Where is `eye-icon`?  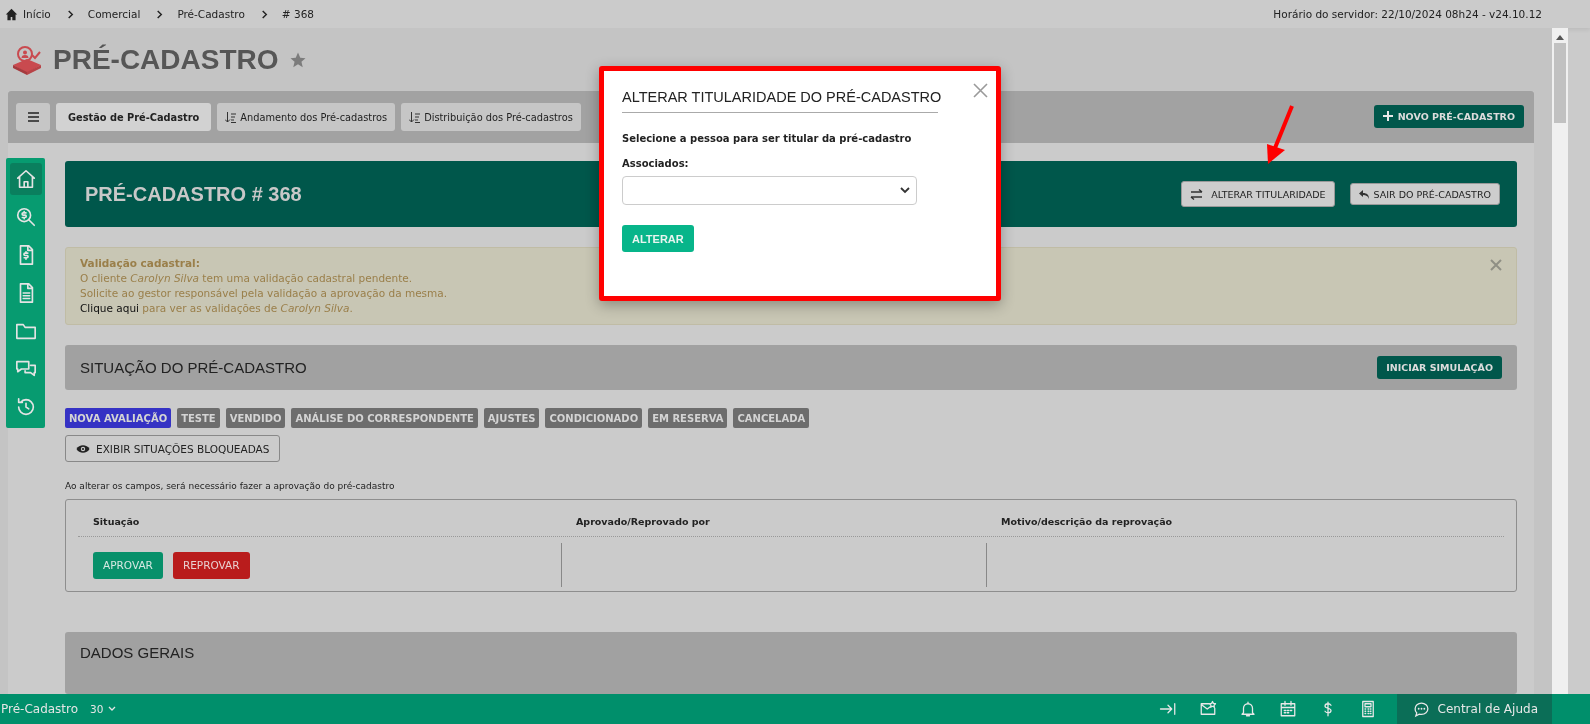
eye-icon is located at coordinates (83, 448).